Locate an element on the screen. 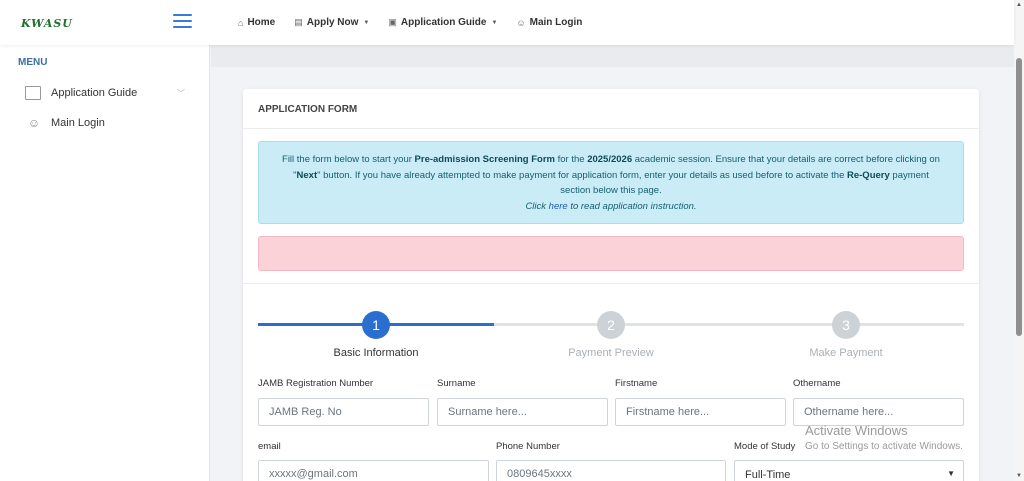 The image size is (1024, 481). mode-of-study-label: Mode of Study is located at coordinates (765, 446).